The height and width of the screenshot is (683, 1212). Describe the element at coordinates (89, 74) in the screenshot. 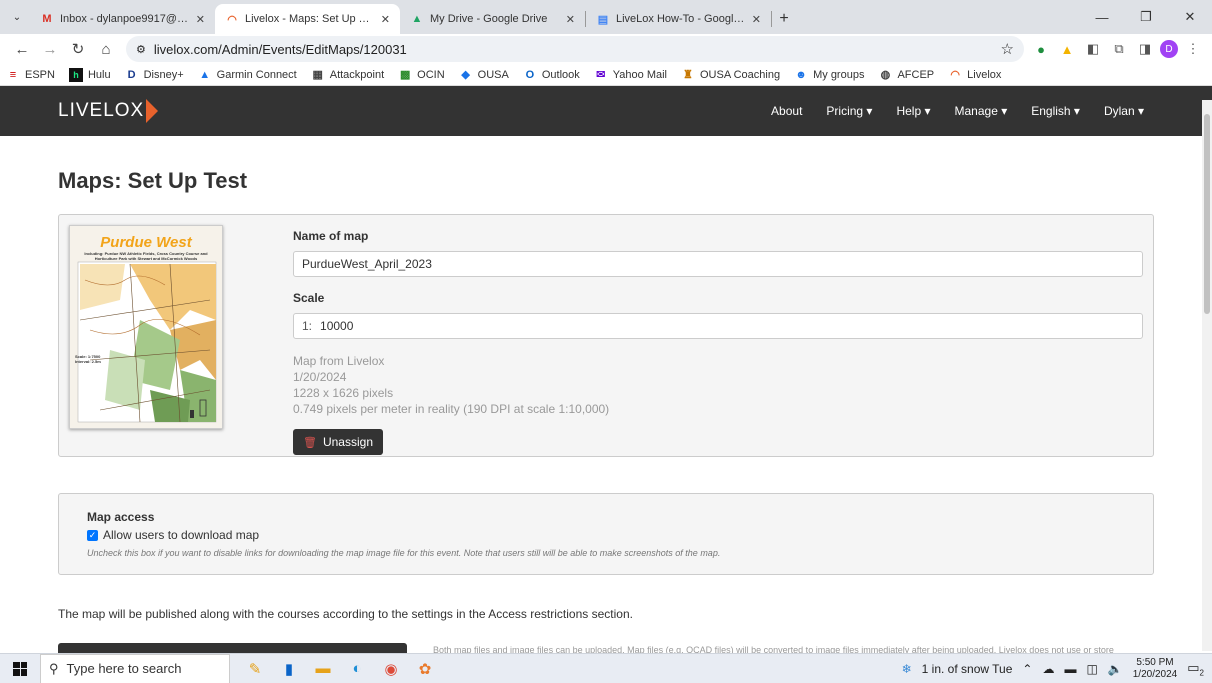

I see `bookmark-hulu: h Hulu` at that location.